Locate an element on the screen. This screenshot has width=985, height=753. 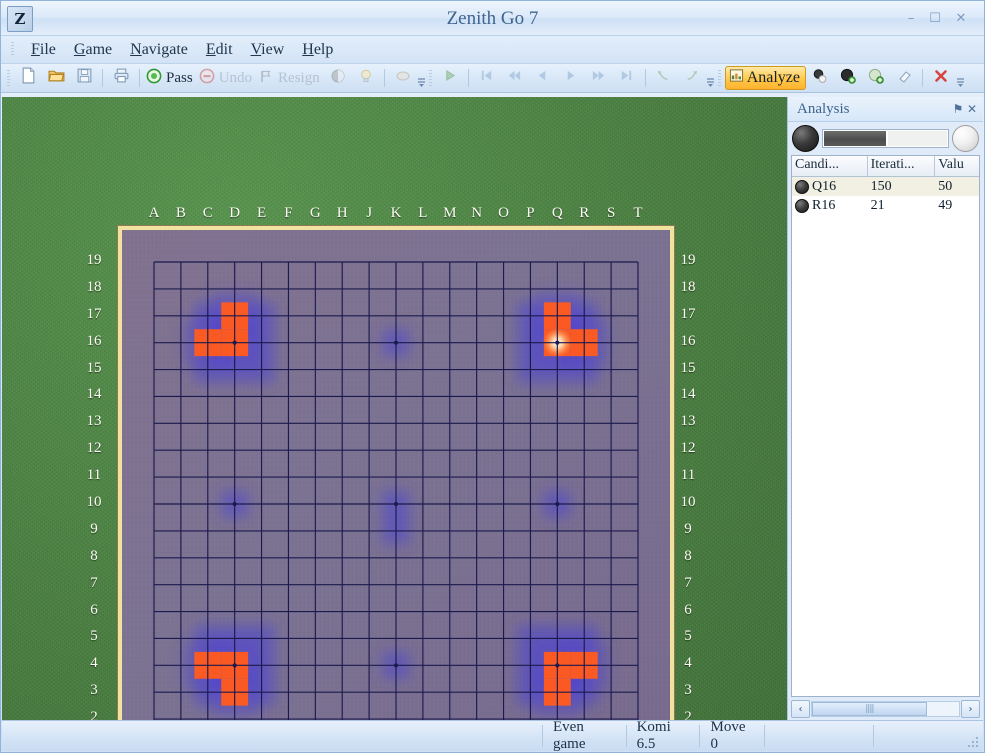
column-label-top-d: D is located at coordinates (235, 213).